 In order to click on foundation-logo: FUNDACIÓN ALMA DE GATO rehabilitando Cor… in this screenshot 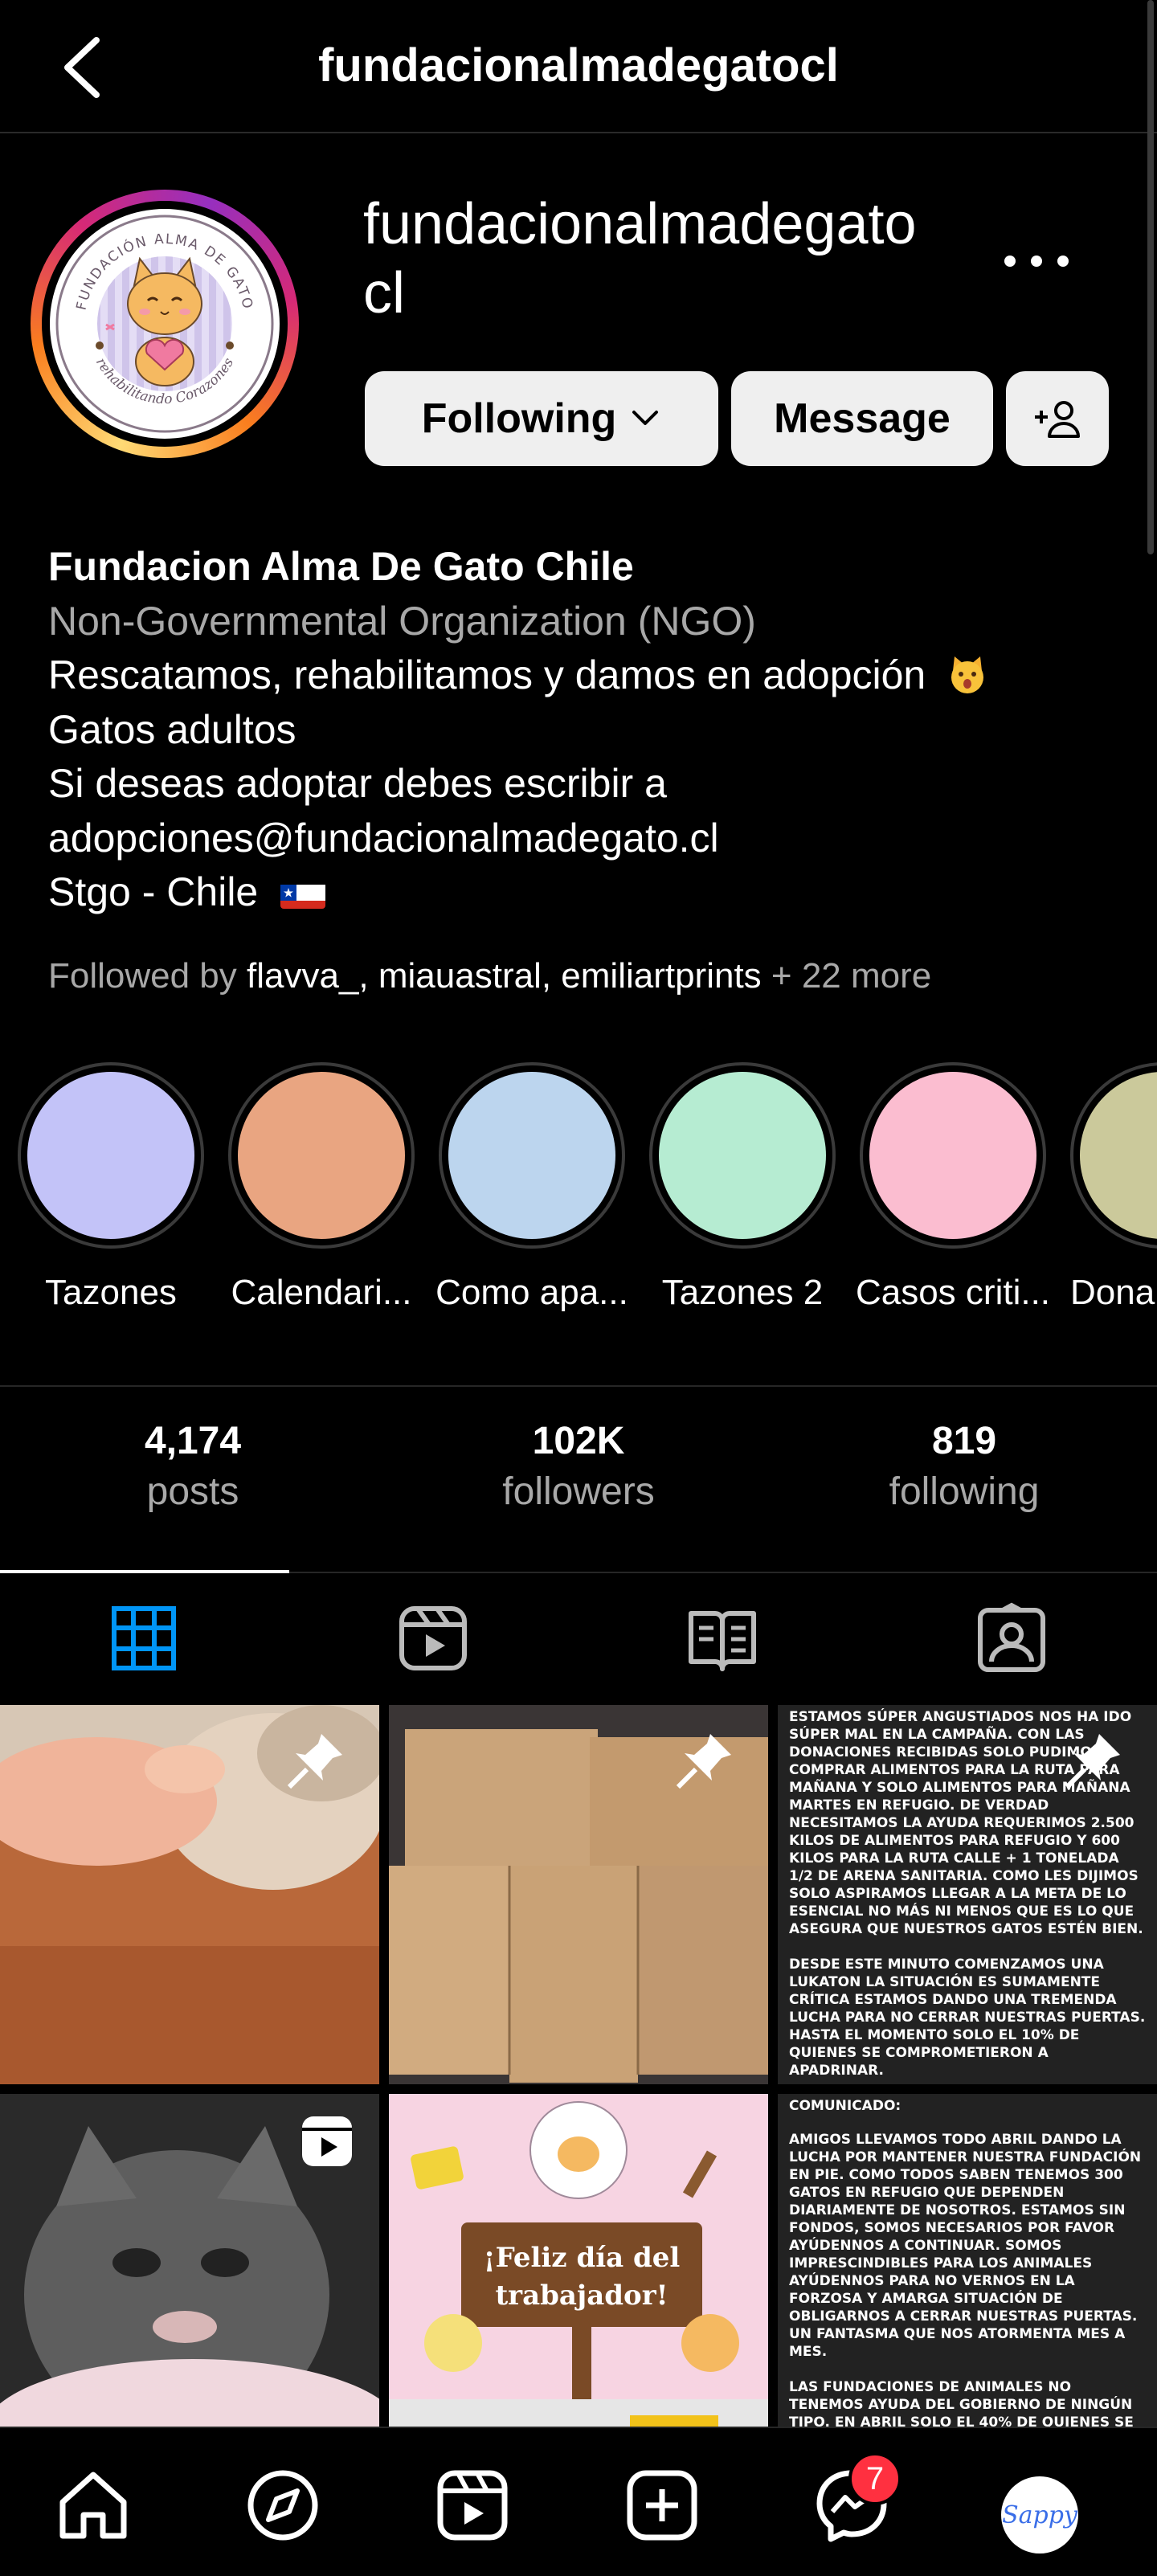, I will do `click(165, 324)`.